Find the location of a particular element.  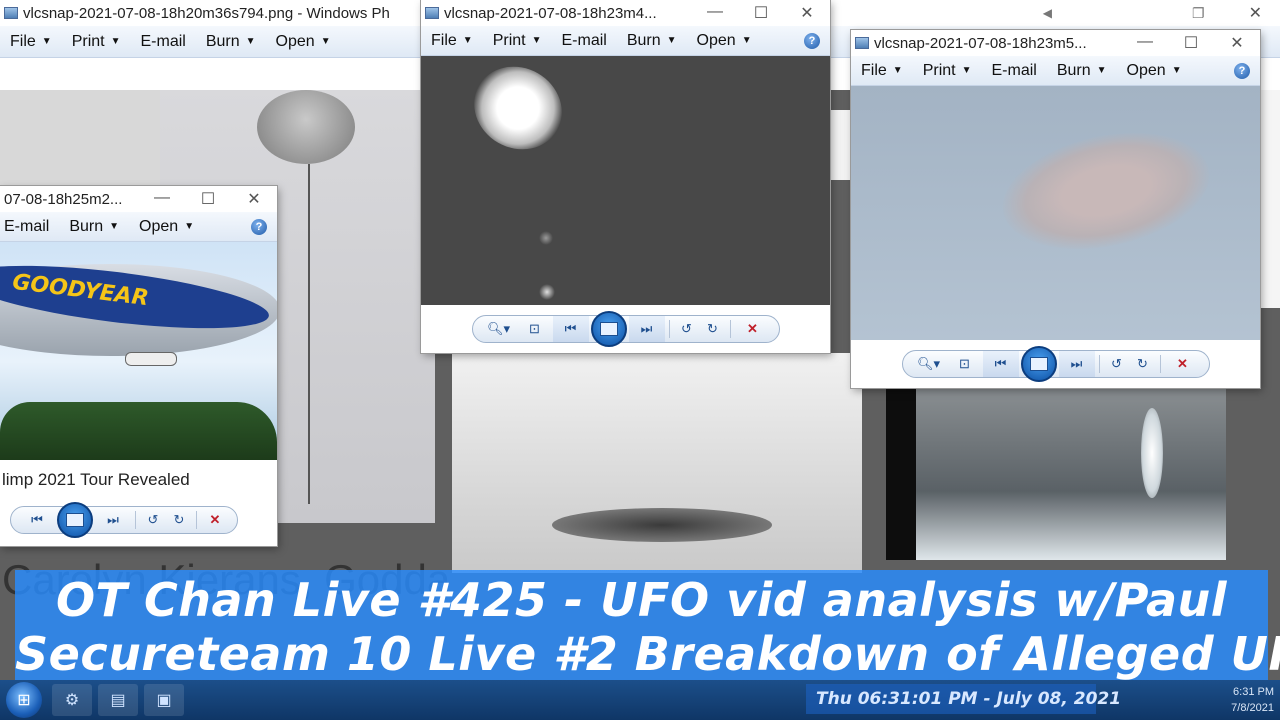

start-button: ⊞ is located at coordinates (24, 700).